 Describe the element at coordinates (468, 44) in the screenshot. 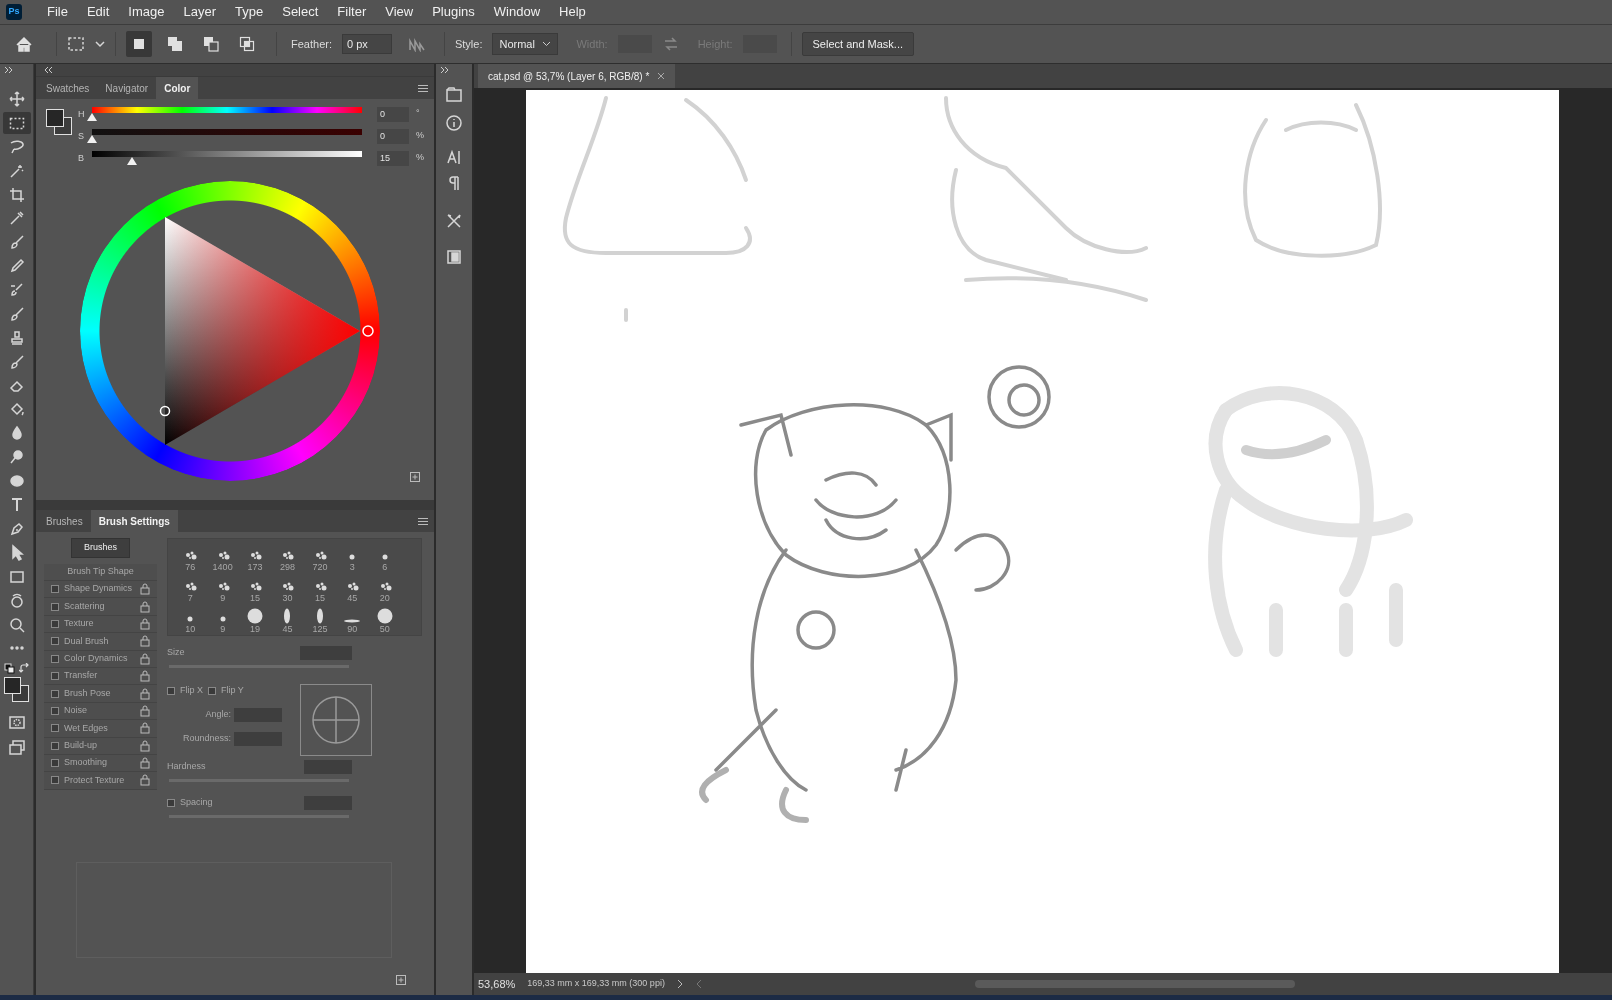

I see `style-label: Style:` at that location.